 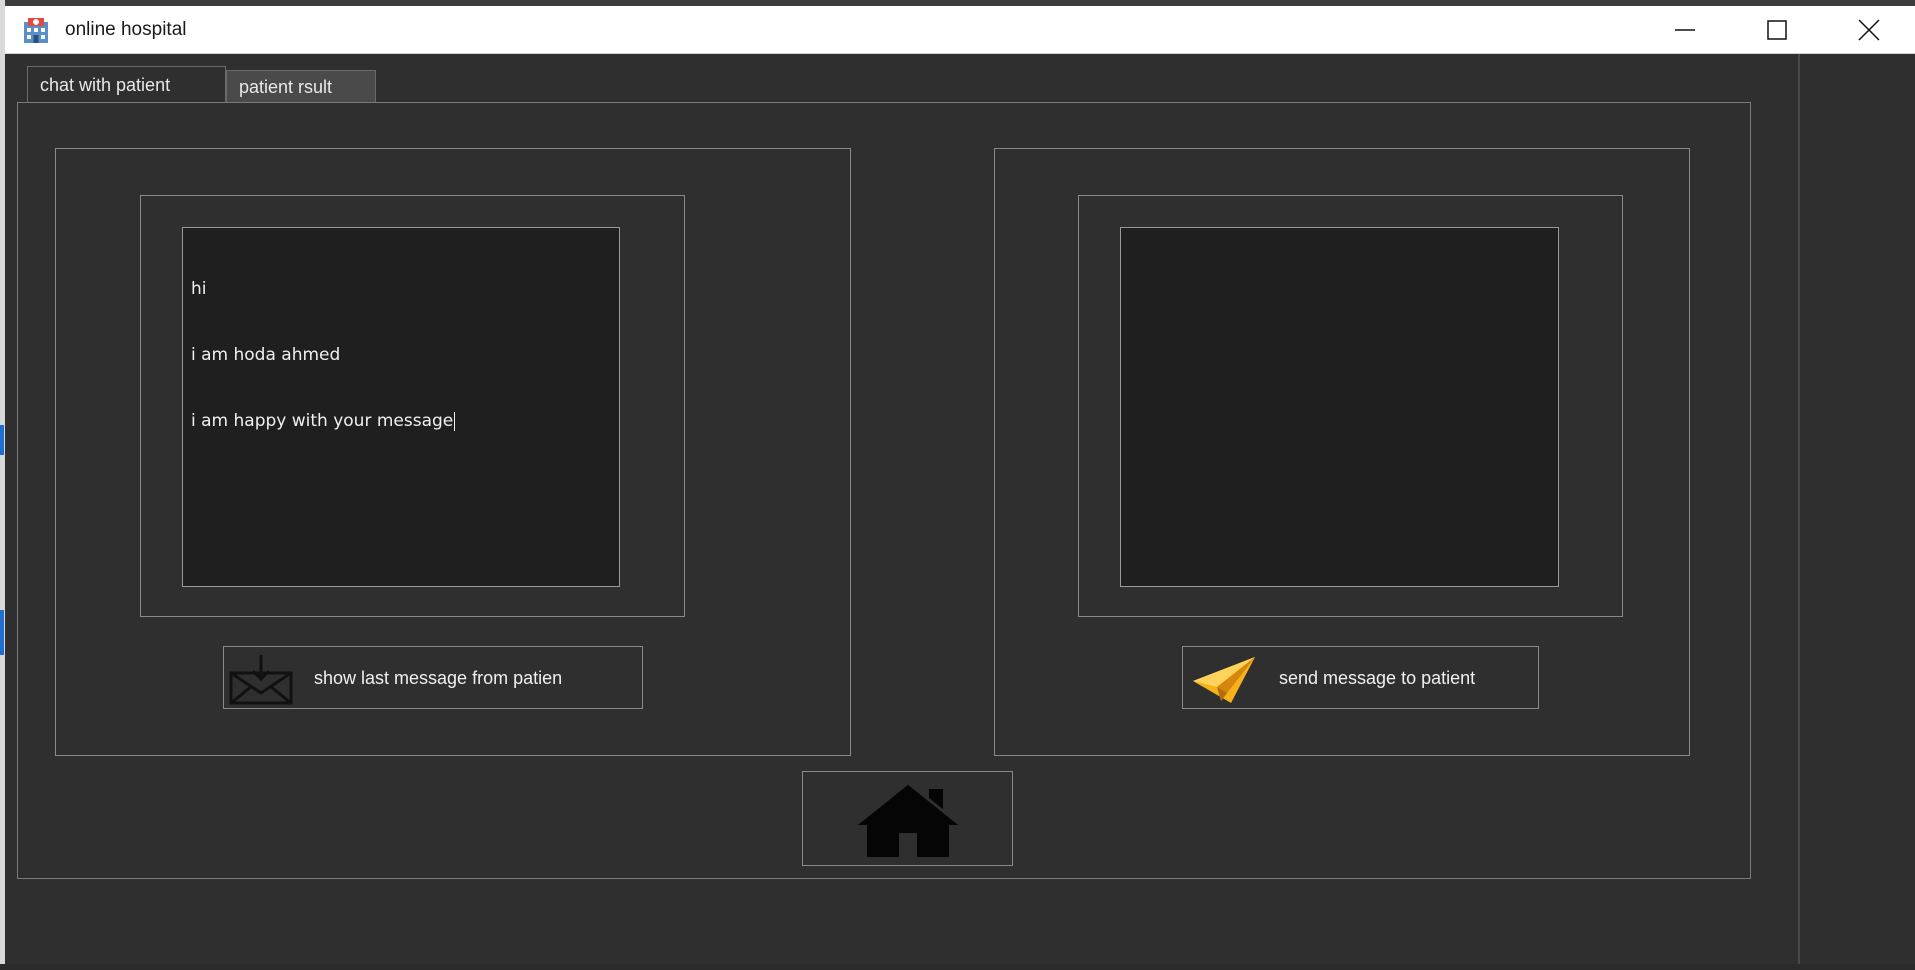 What do you see at coordinates (126, 29) in the screenshot?
I see `window-title: online hospital` at bounding box center [126, 29].